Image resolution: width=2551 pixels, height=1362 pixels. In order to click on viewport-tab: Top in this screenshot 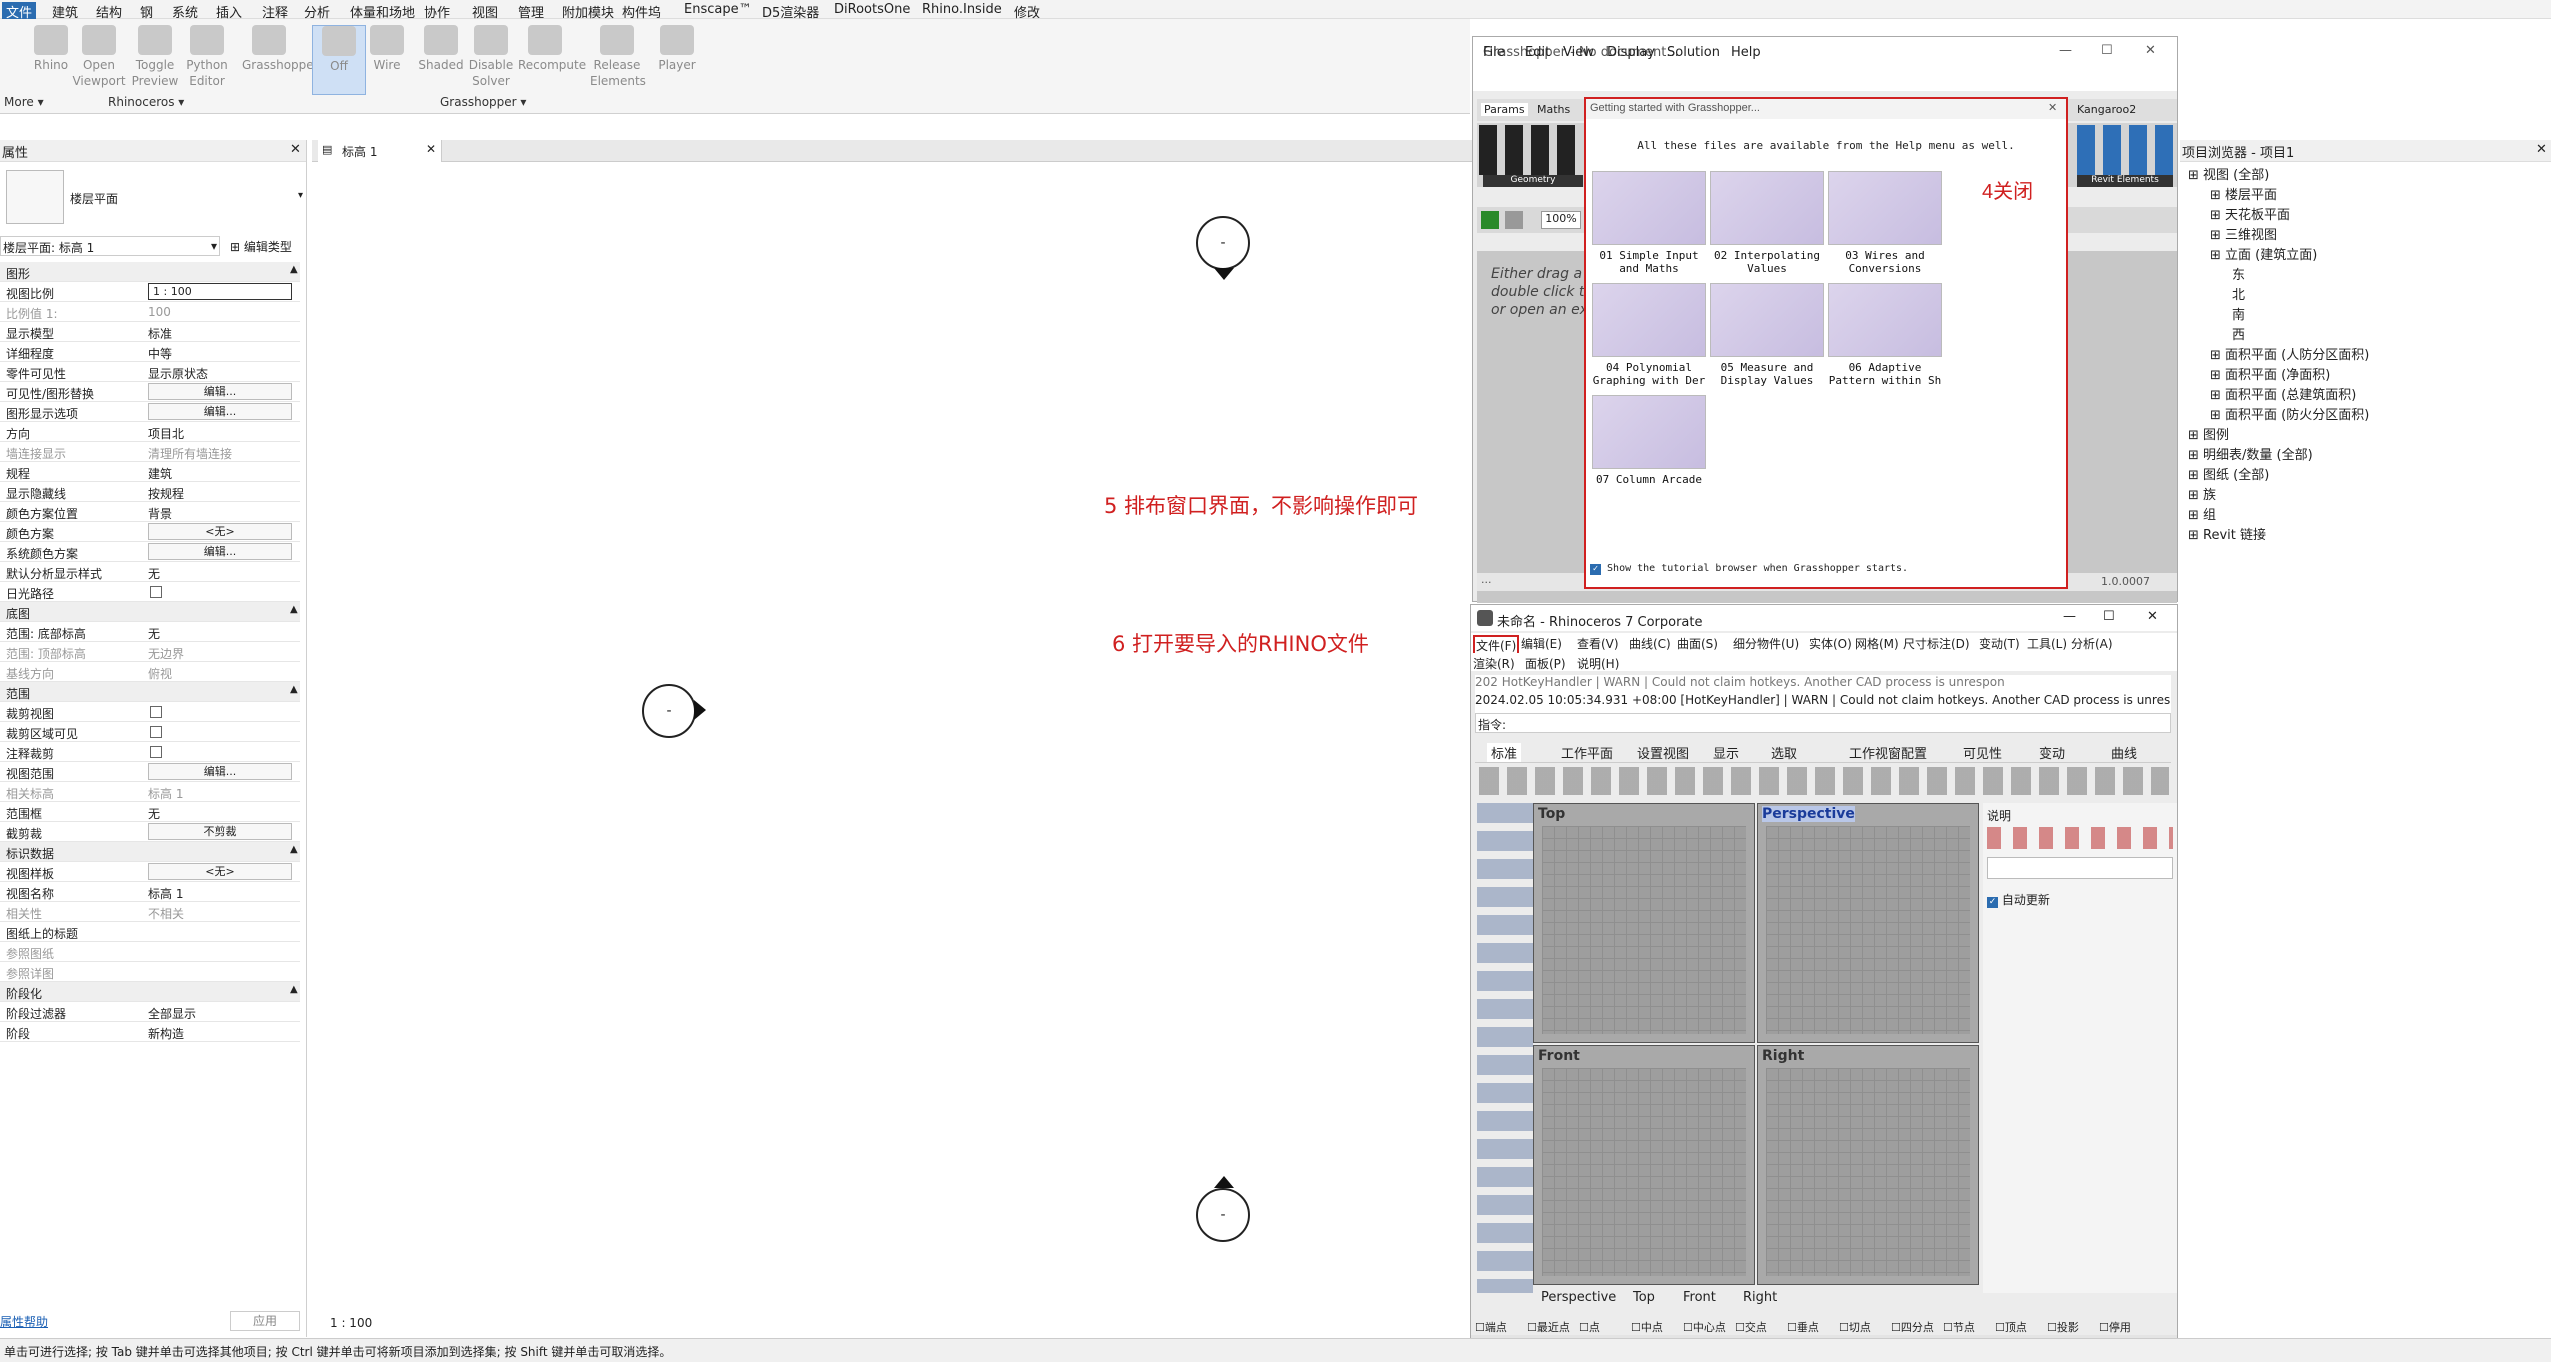, I will do `click(1644, 1297)`.